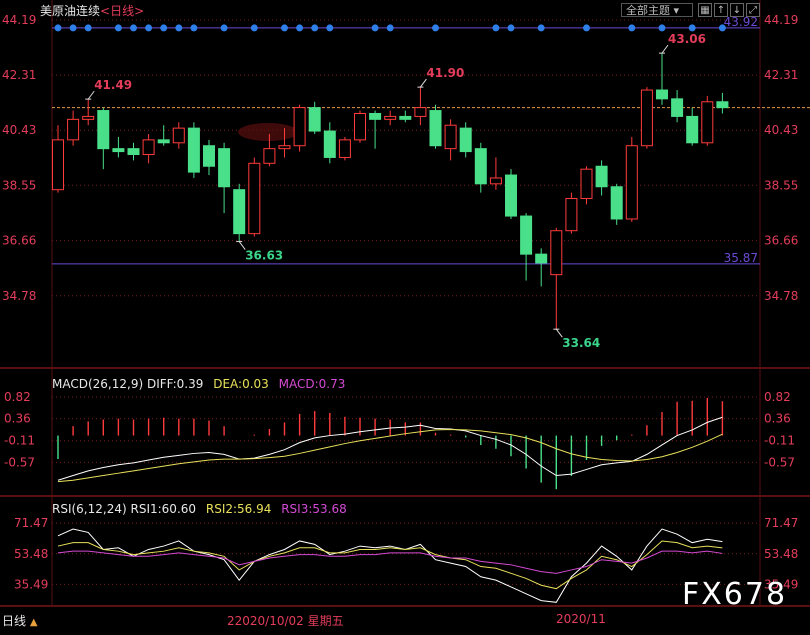 Image resolution: width=810 pixels, height=635 pixels. What do you see at coordinates (675, 10) in the screenshot?
I see `chevron-down-icon: ▾` at bounding box center [675, 10].